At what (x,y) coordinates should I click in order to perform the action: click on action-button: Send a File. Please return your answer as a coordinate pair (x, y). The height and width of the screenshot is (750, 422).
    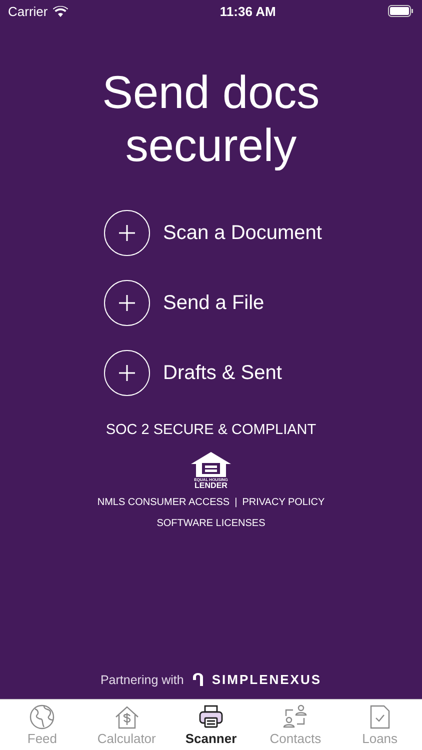
    Looking at the image, I should click on (263, 303).